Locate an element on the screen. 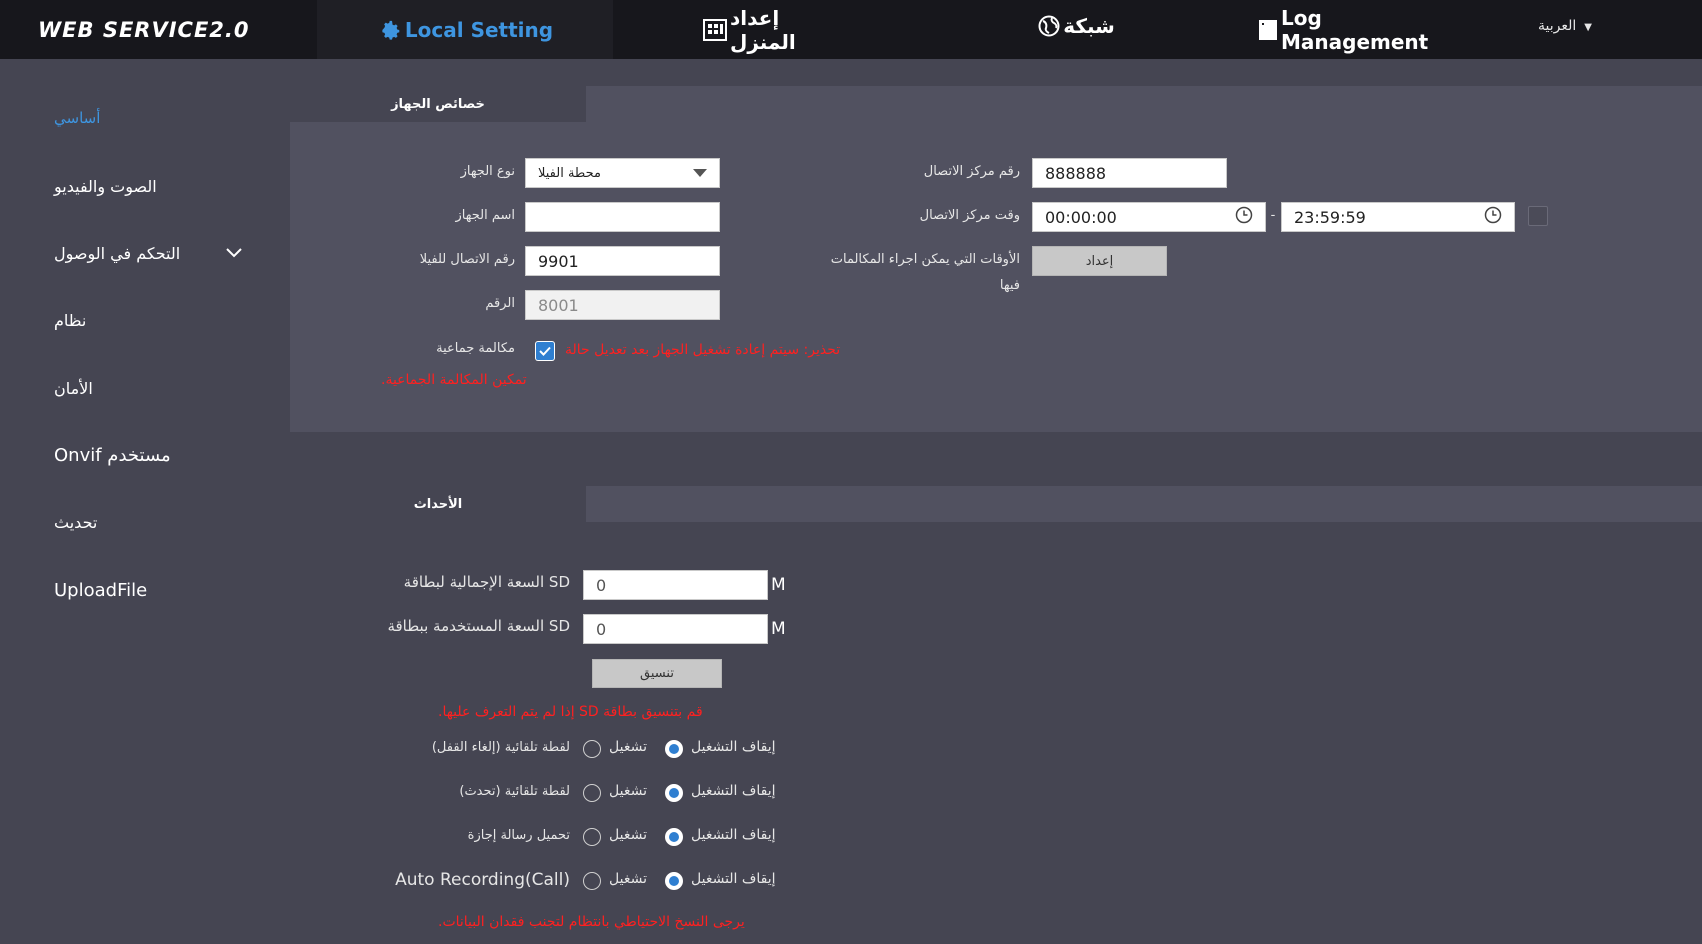 The height and width of the screenshot is (944, 1702). nav-network-label: شبكة is located at coordinates (1089, 25).